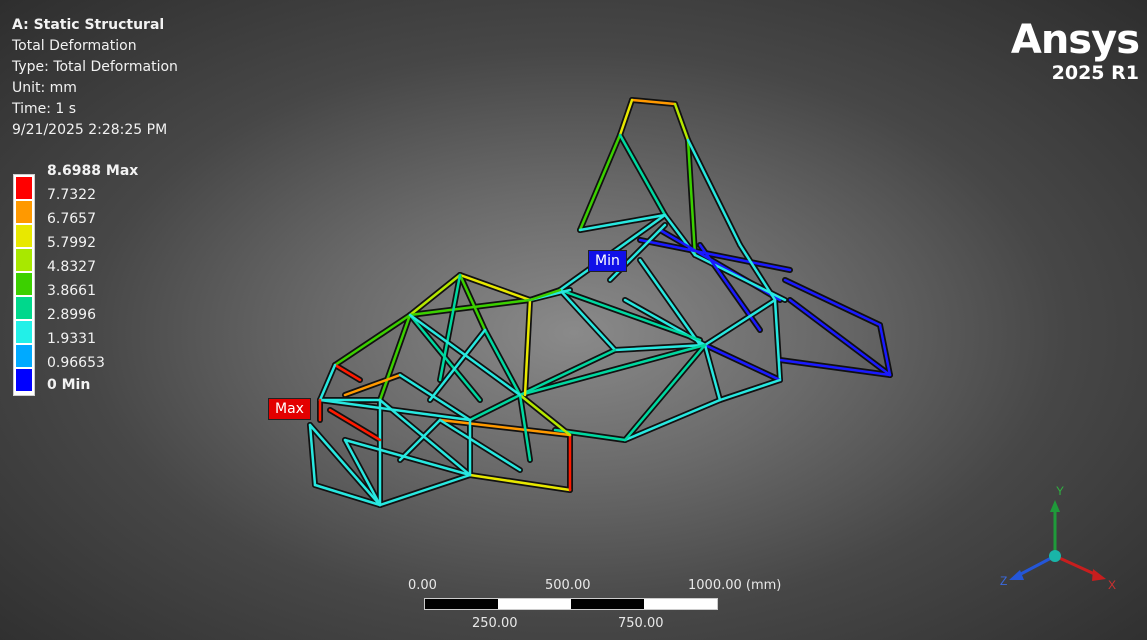  I want to click on scale-label: 1000.00 (mm), so click(735, 585).